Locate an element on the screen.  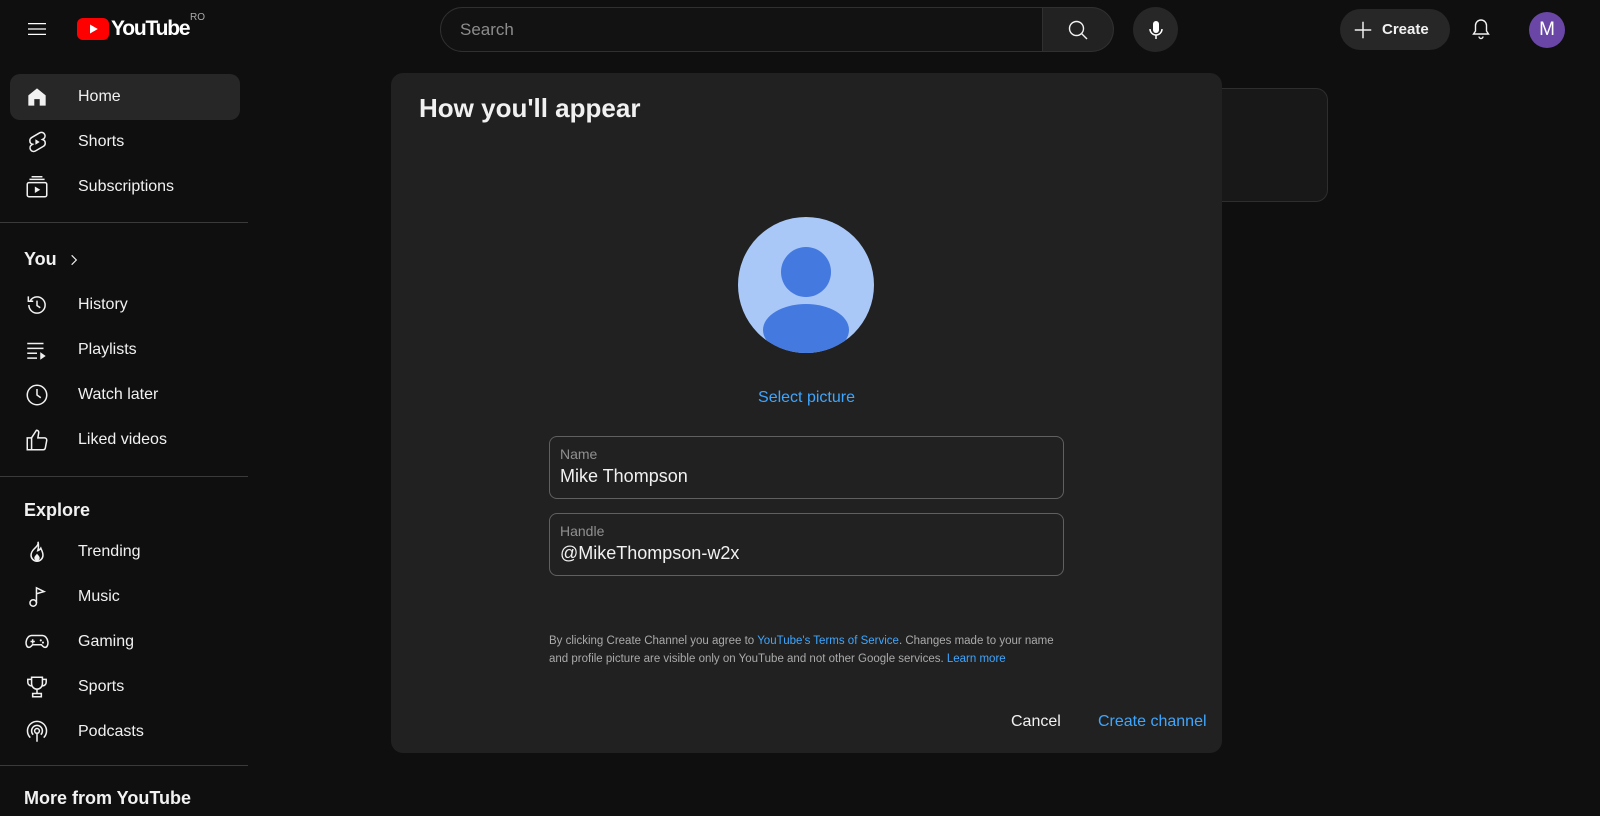
create-button: Create is located at coordinates (1395, 29).